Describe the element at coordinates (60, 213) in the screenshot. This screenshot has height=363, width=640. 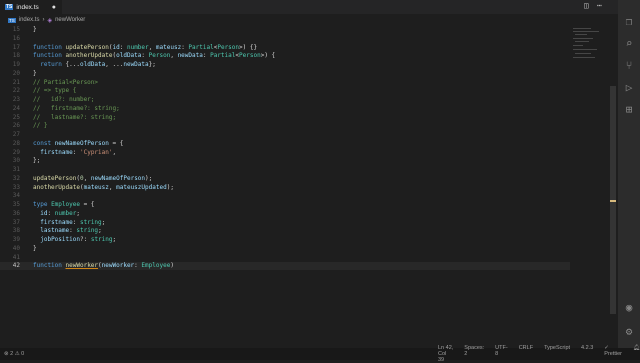
I see `line-code: id: number;` at that location.